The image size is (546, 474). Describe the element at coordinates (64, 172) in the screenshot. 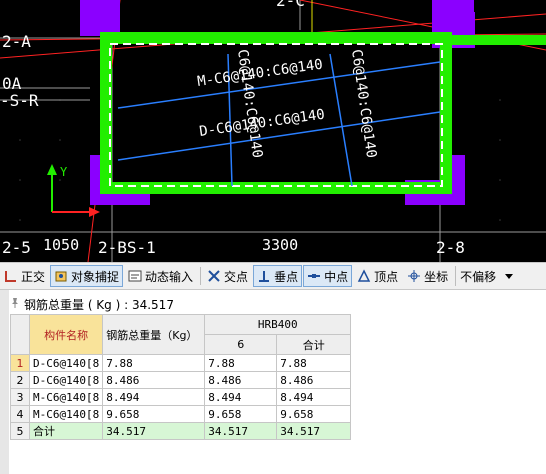

I see `ucs-y-label: Y` at that location.